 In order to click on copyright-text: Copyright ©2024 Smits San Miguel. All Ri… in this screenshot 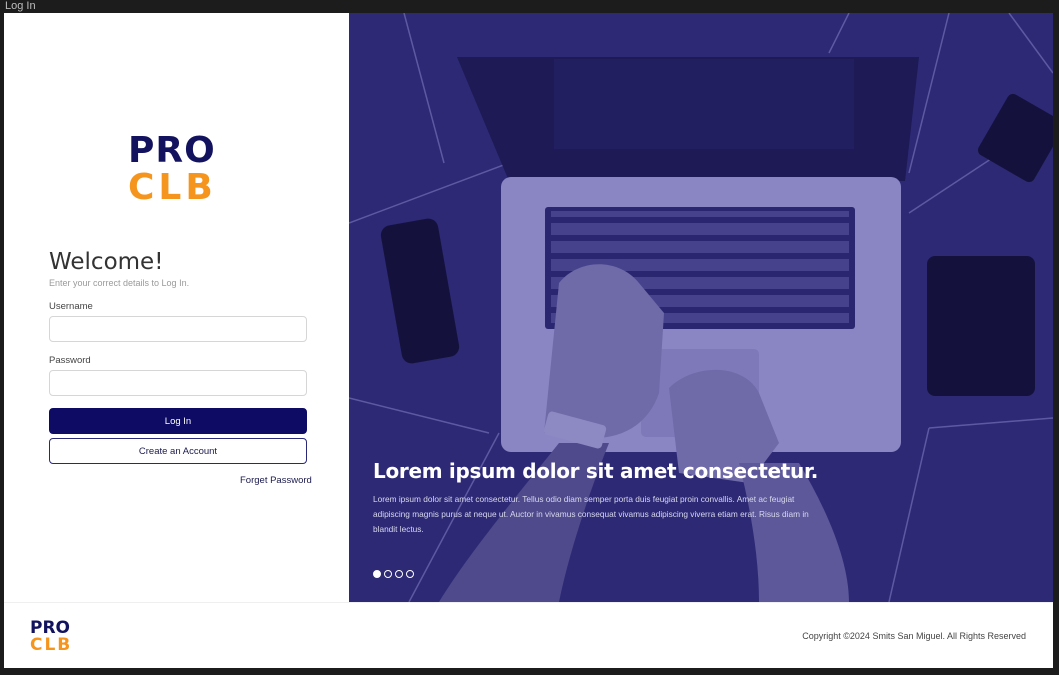, I will do `click(914, 636)`.